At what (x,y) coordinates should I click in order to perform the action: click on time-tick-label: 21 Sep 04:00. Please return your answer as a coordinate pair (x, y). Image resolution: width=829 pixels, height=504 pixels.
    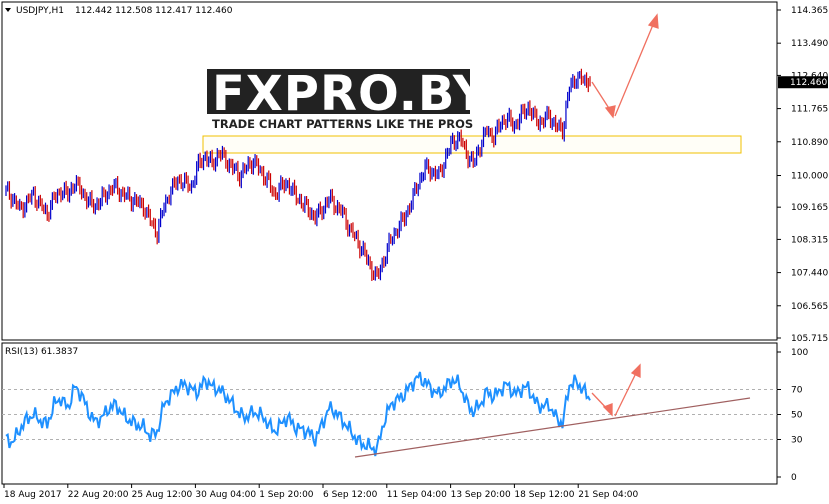
    Looking at the image, I should click on (608, 495).